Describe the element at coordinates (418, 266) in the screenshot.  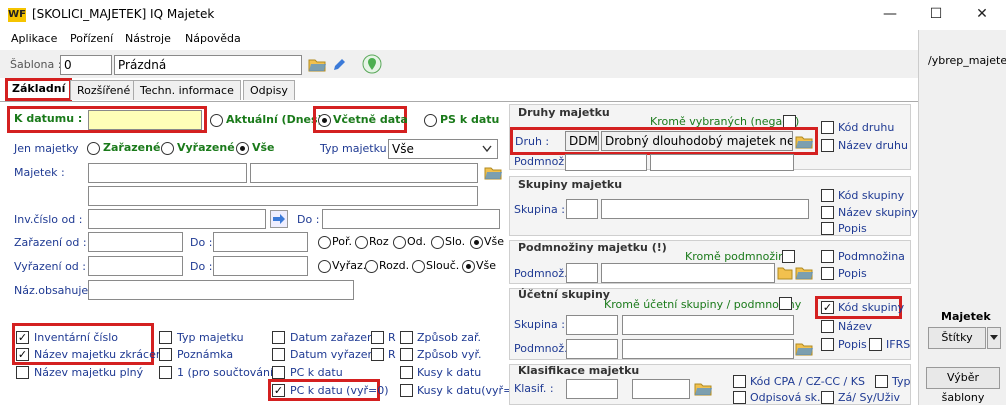
I see `vyr-slouc-radio` at that location.